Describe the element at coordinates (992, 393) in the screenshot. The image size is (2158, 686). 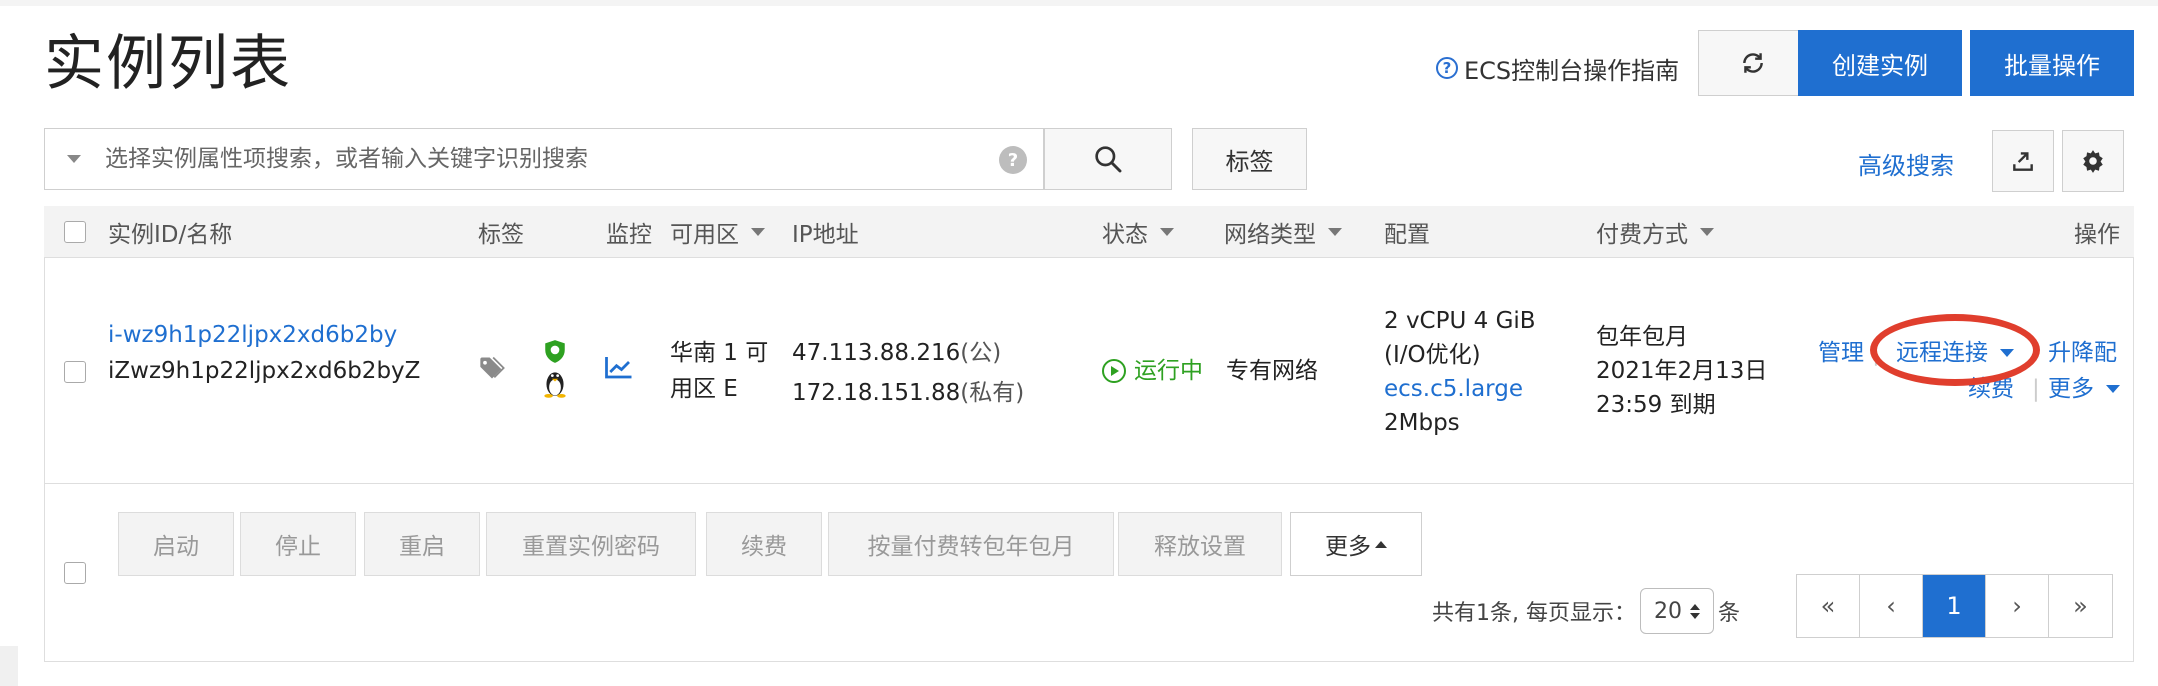
I see `private-ip-suffix: (私有)` at that location.